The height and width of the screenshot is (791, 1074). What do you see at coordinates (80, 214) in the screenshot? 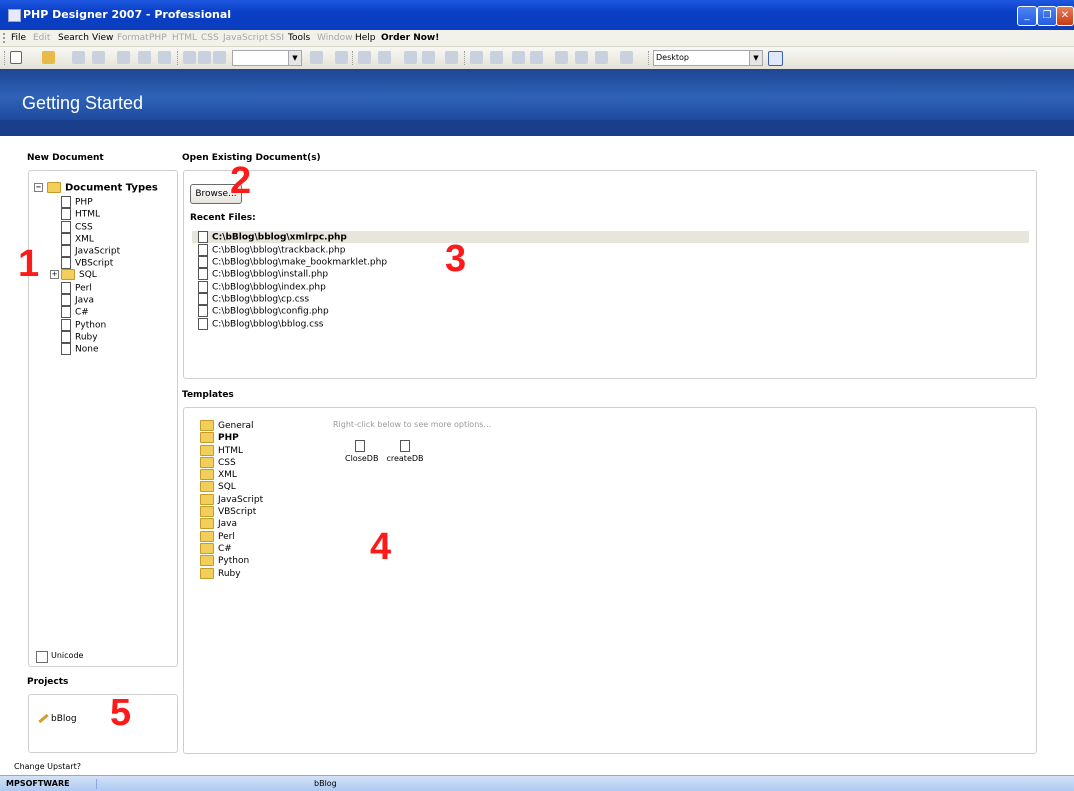
I see `doctype-html: HTML` at bounding box center [80, 214].